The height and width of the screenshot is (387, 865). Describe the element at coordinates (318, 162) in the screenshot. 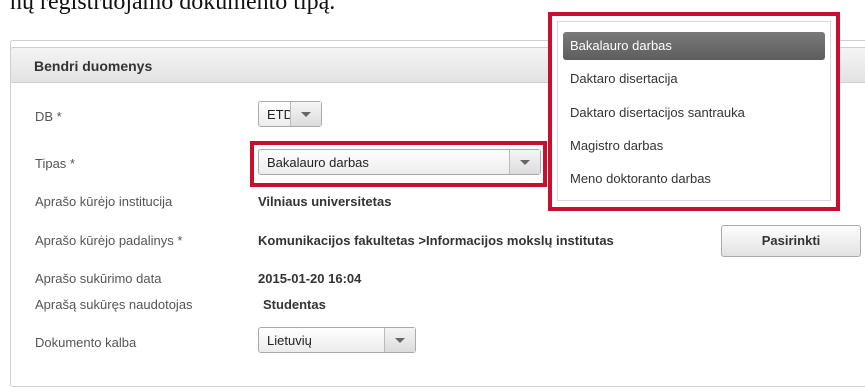

I see `type-select-value: Bakalauro darbas` at that location.